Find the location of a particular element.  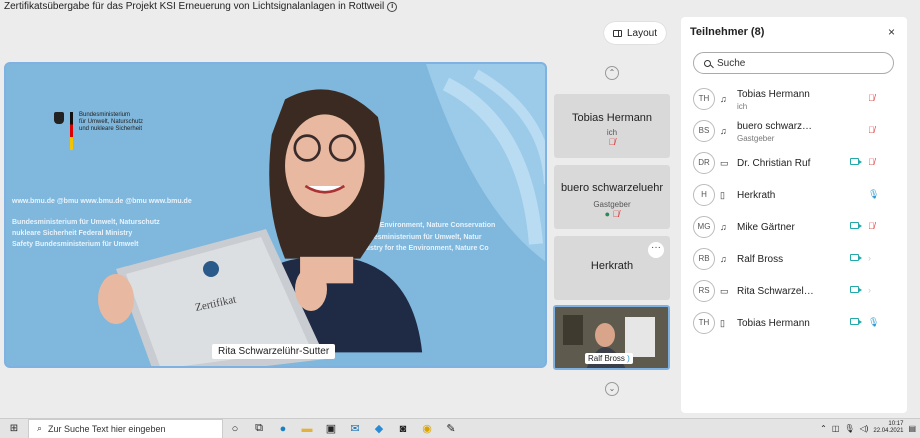

video-name-tag: Ralf Bross ) is located at coordinates (609, 358).